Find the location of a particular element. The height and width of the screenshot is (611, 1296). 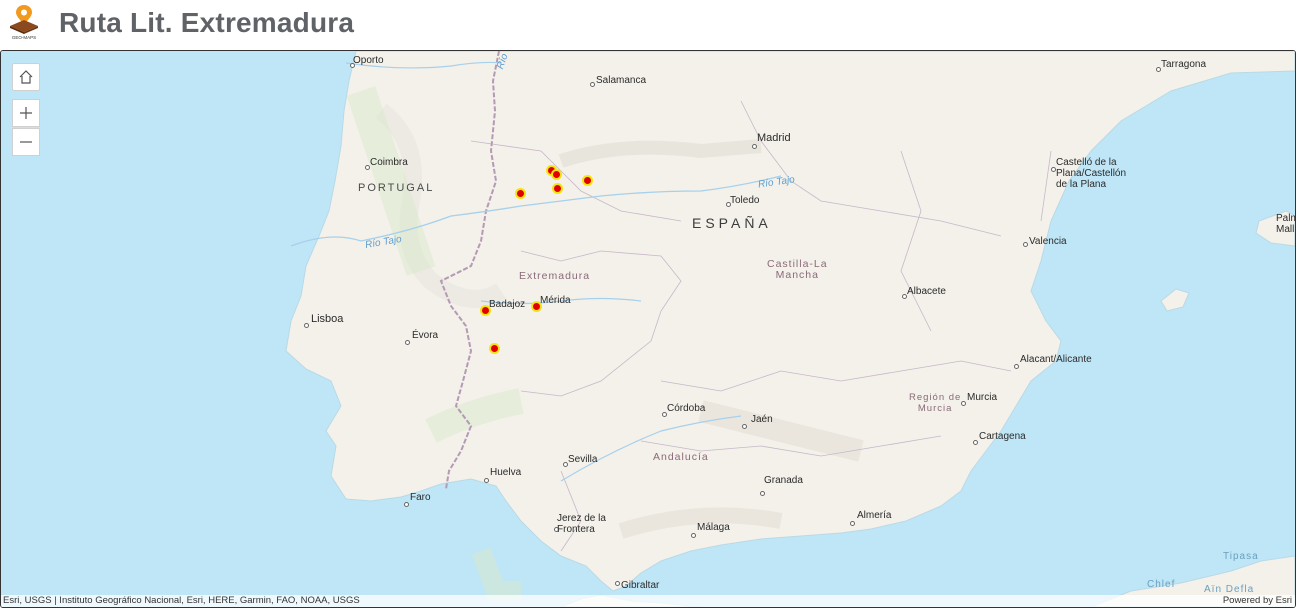

home-button is located at coordinates (26, 77).